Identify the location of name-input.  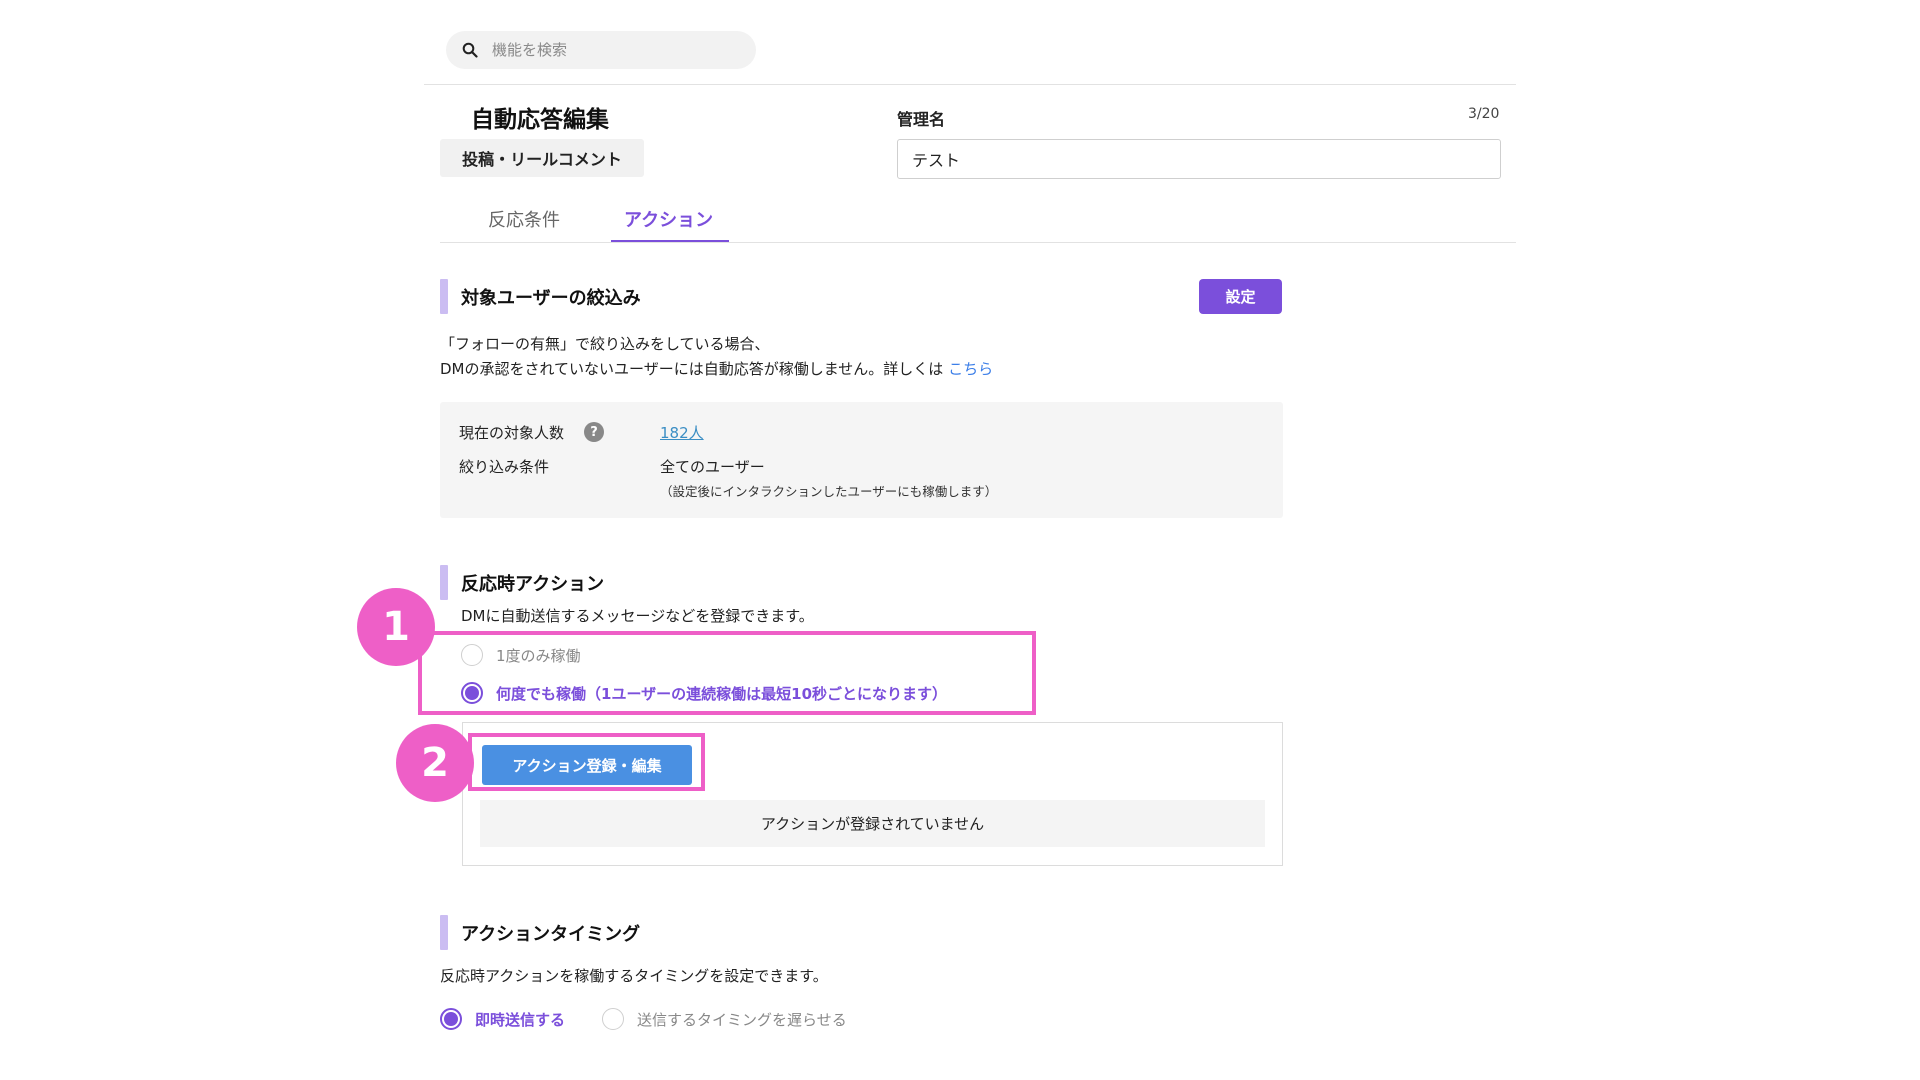
(1199, 159).